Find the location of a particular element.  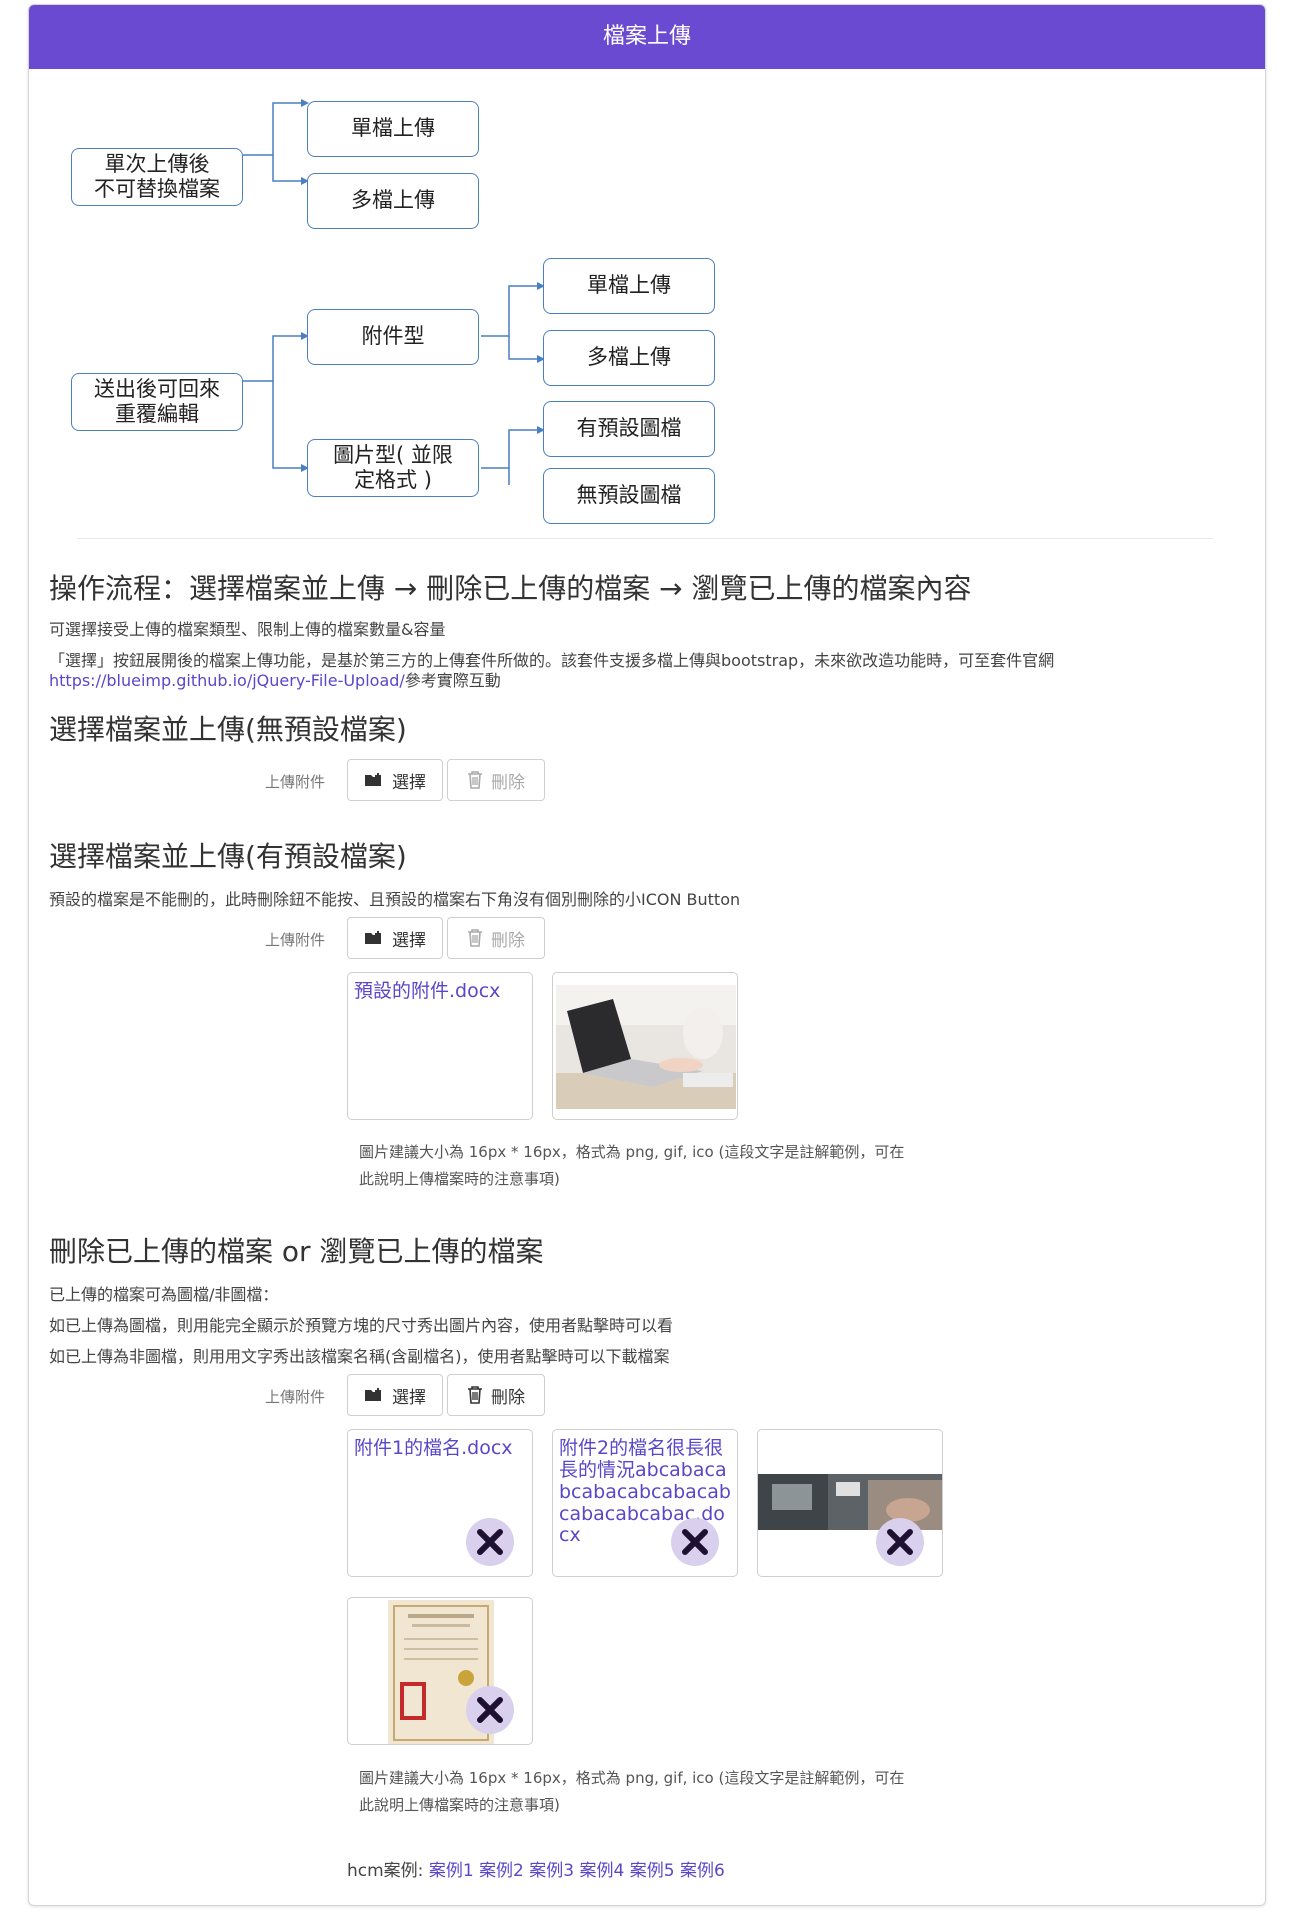

file-preview-card: 附件1的檔名.docx is located at coordinates (440, 1503).